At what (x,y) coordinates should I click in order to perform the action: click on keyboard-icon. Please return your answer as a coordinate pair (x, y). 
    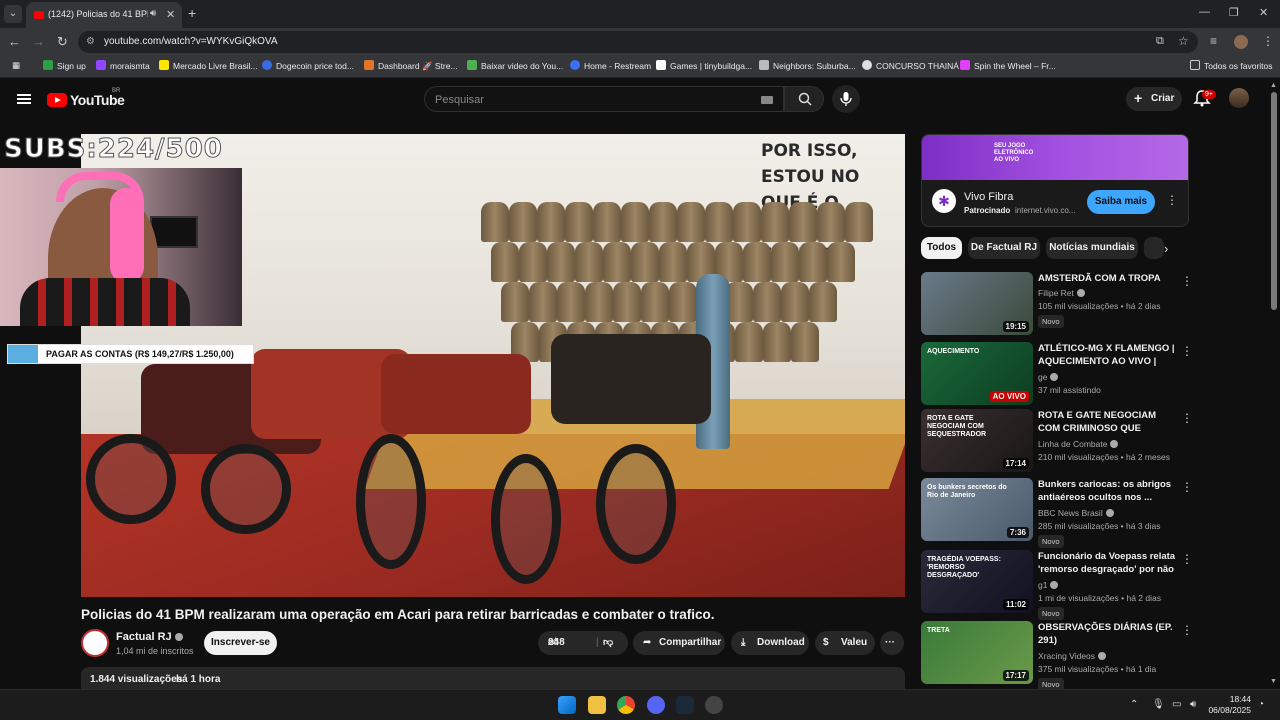
    Looking at the image, I should click on (767, 100).